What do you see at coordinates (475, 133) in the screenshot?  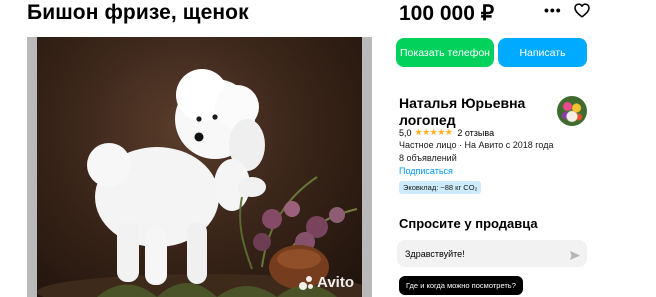 I see `reviews-link: 2 отзыва` at bounding box center [475, 133].